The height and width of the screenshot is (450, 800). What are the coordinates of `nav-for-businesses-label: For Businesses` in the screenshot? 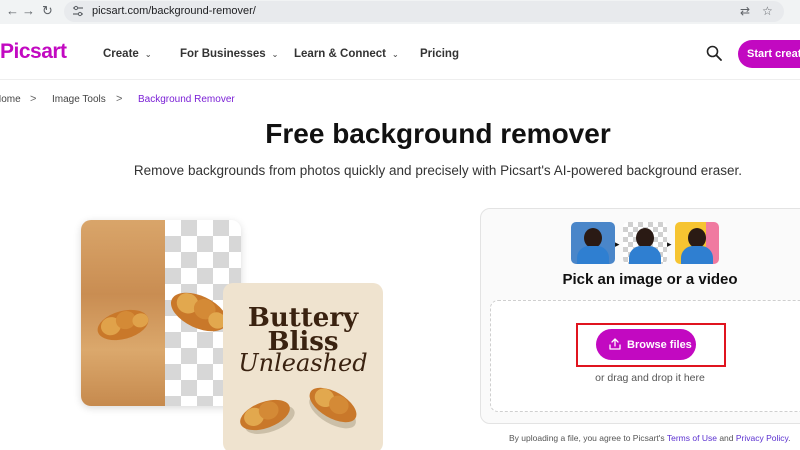 It's located at (223, 54).